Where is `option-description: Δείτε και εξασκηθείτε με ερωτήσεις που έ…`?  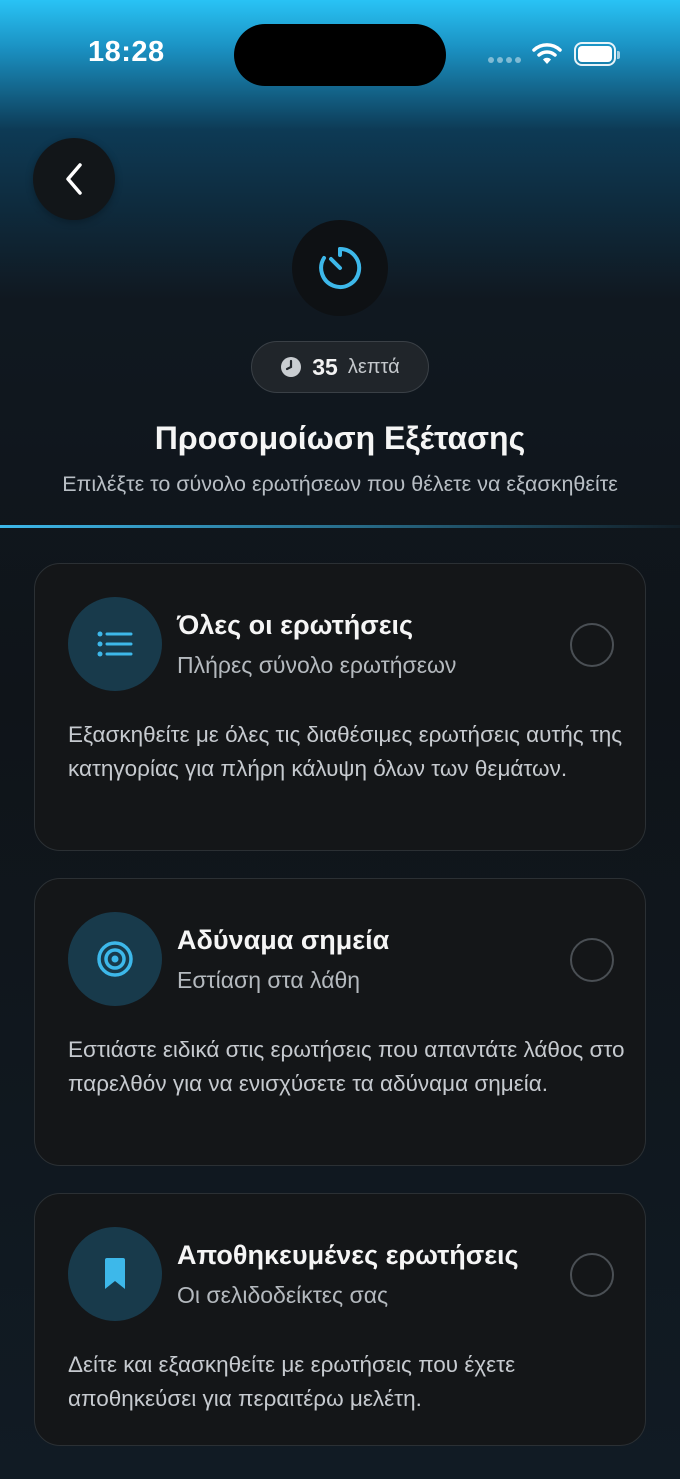
option-description: Δείτε και εξασκηθείτε με ερωτήσεις που έ… is located at coordinates (292, 1381).